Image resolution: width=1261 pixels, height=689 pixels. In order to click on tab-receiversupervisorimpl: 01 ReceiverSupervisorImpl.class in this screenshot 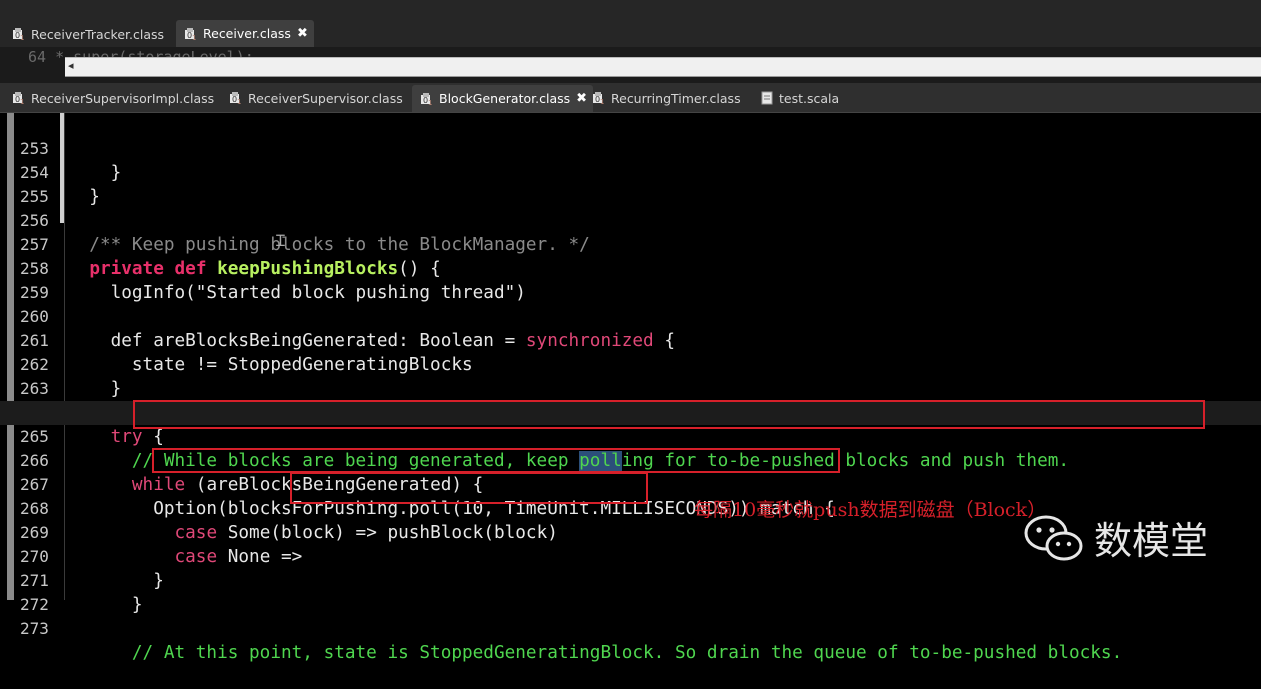, I will do `click(112, 98)`.